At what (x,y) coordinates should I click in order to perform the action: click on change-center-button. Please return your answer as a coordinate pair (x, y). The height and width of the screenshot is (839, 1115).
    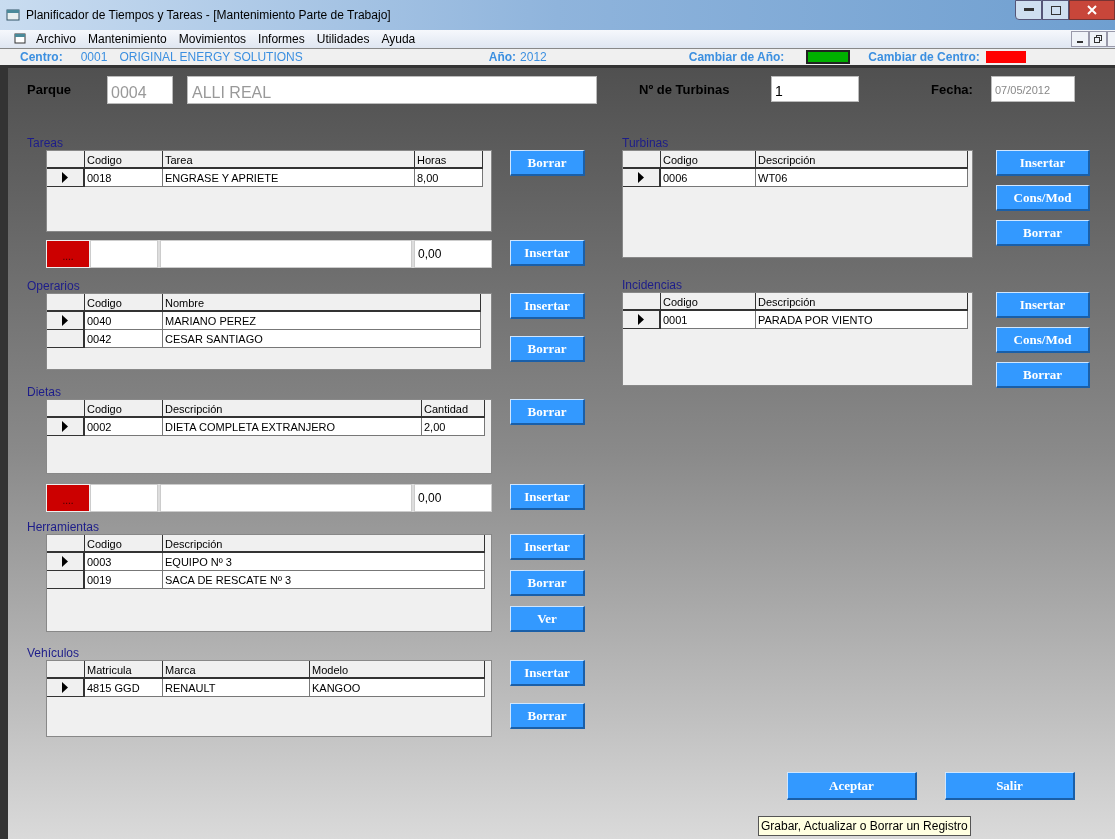
    Looking at the image, I should click on (1005, 57).